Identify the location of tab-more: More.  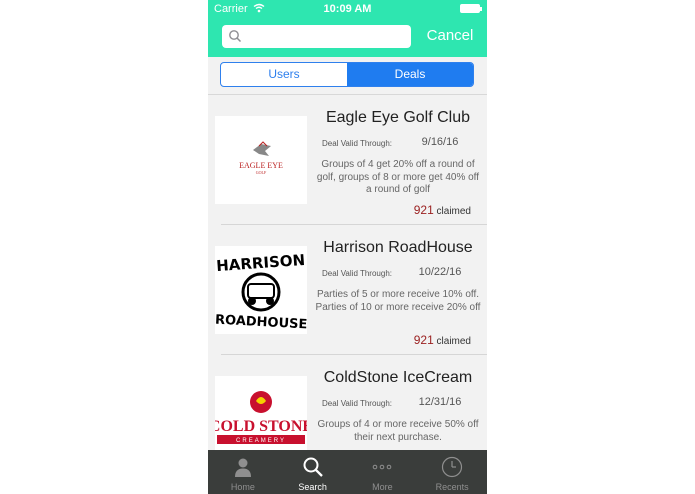
(383, 472).